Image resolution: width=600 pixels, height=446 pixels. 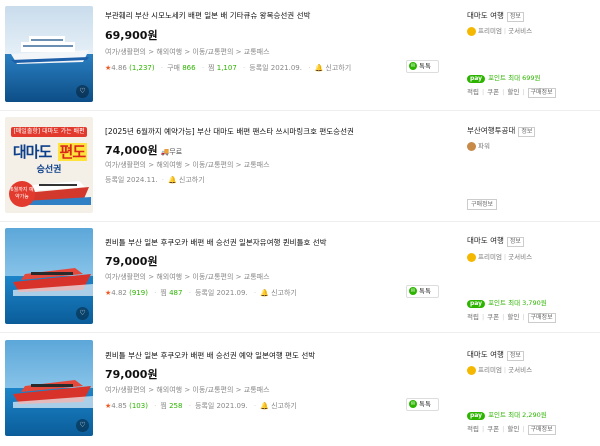 I want to click on promo-subtitle: 승선권, so click(x=49, y=170).